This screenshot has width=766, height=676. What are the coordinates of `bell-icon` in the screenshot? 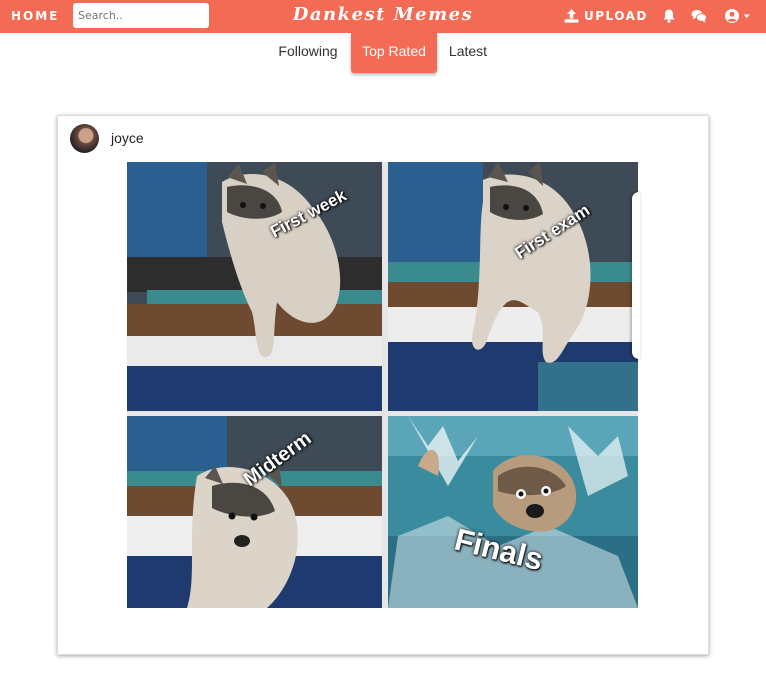 It's located at (669, 16).